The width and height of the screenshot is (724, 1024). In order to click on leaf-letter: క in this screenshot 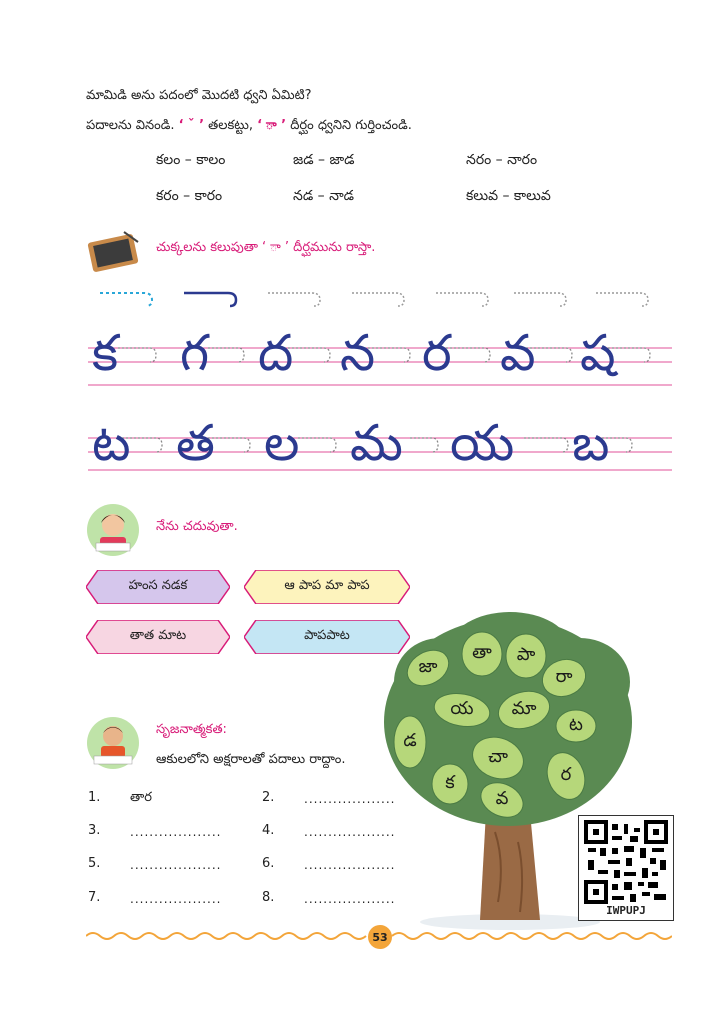, I will do `click(450, 782)`.